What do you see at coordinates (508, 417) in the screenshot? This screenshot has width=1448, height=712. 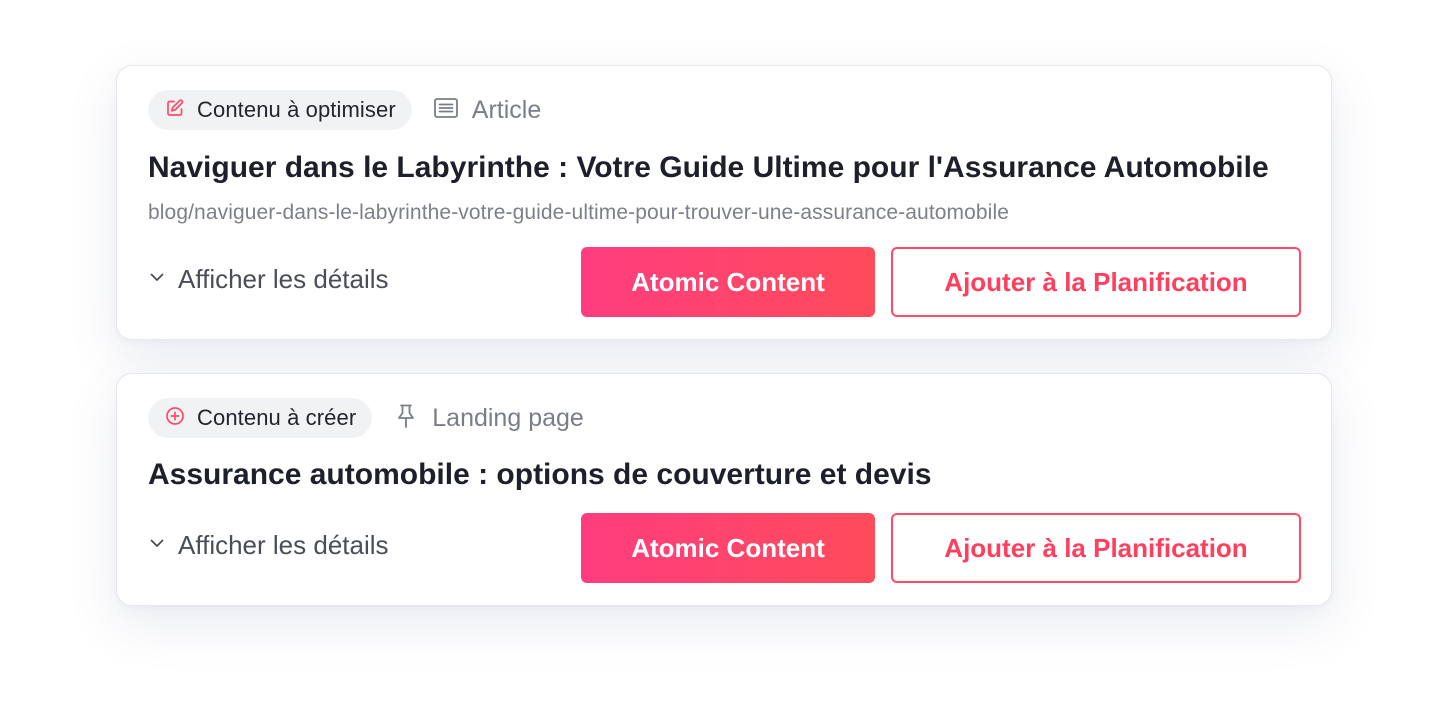 I see `content-type-label: Landing page` at bounding box center [508, 417].